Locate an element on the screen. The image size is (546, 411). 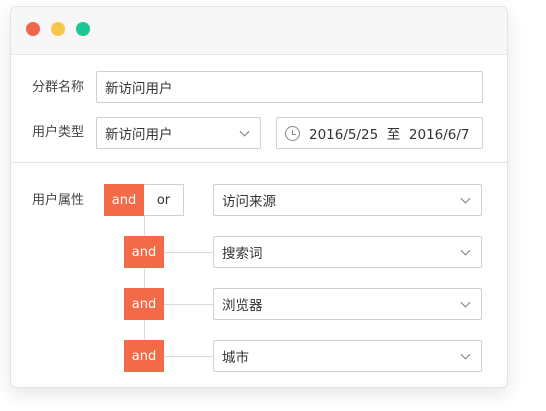
maximize-window-button is located at coordinates (83, 29).